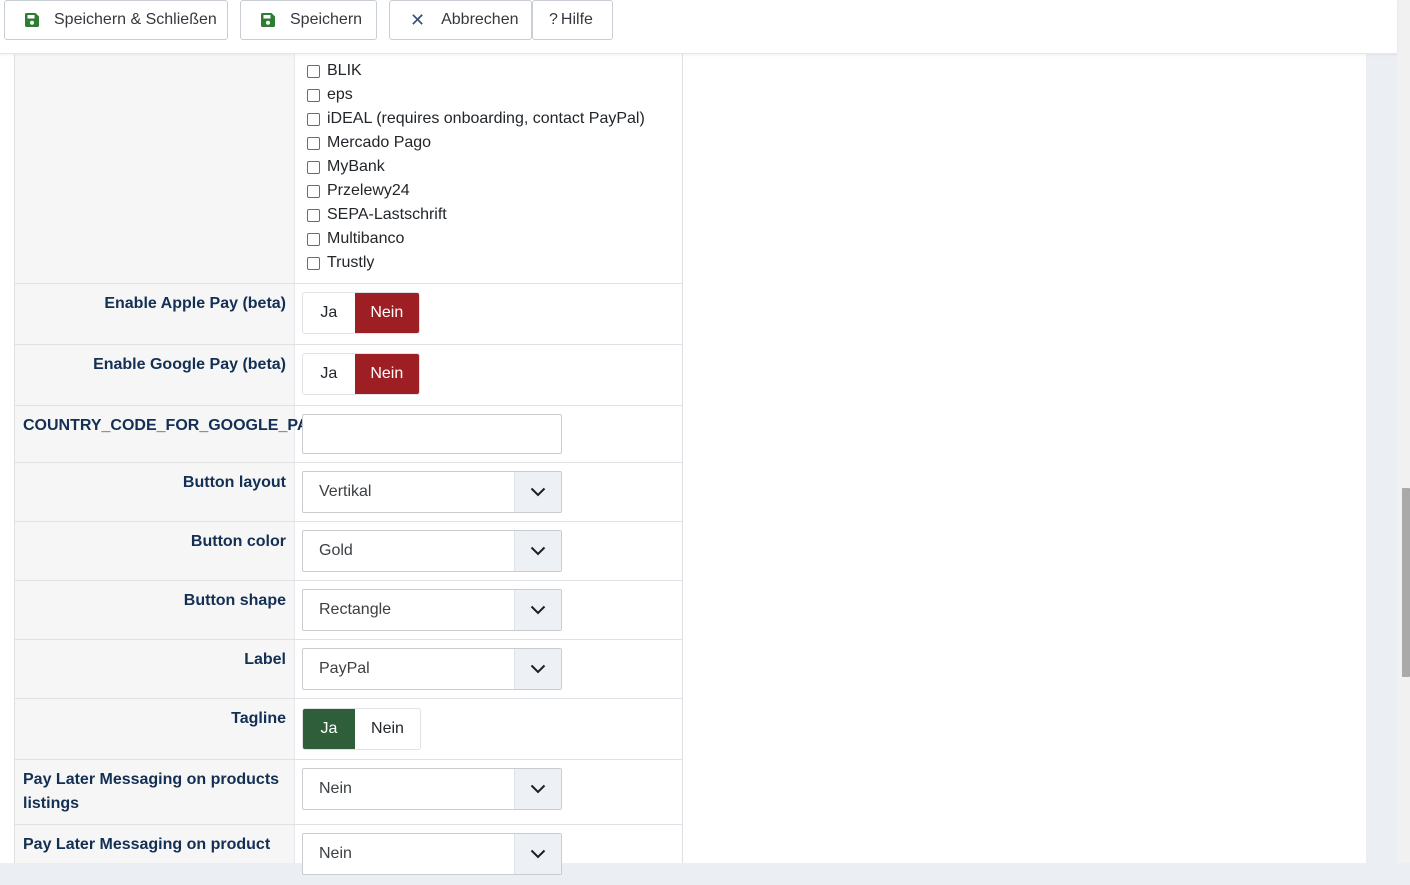 The image size is (1410, 885). I want to click on select-value: Vertikal, so click(345, 491).